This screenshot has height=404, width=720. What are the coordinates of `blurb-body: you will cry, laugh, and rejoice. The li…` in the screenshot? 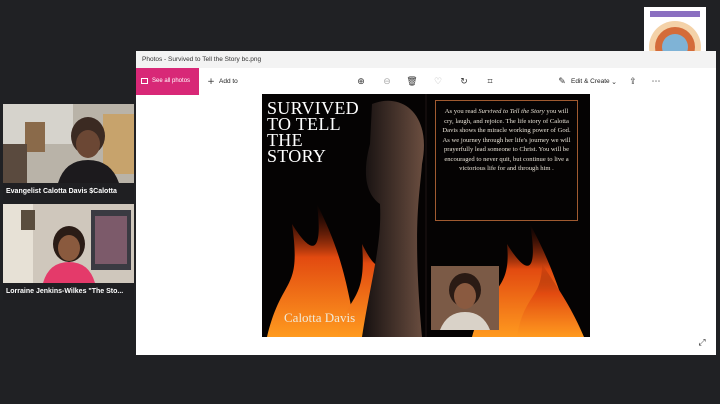 It's located at (506, 140).